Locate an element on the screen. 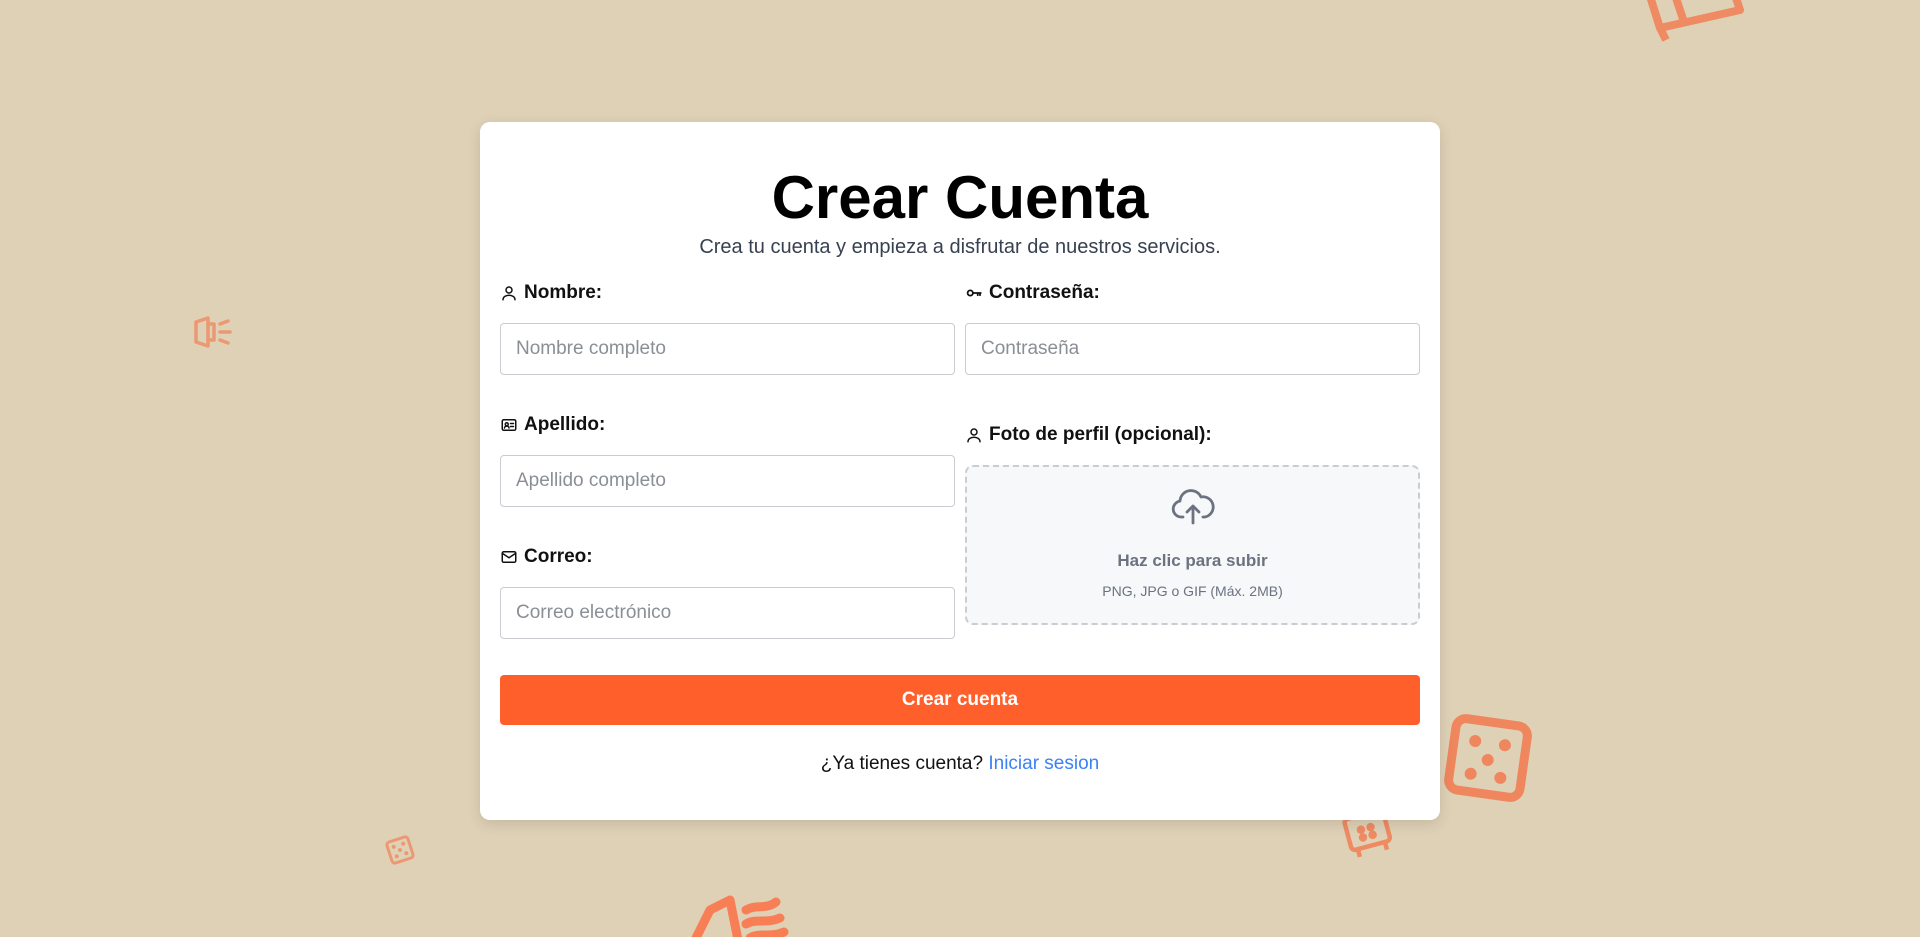  nombre-label-text: Nombre: is located at coordinates (563, 292).